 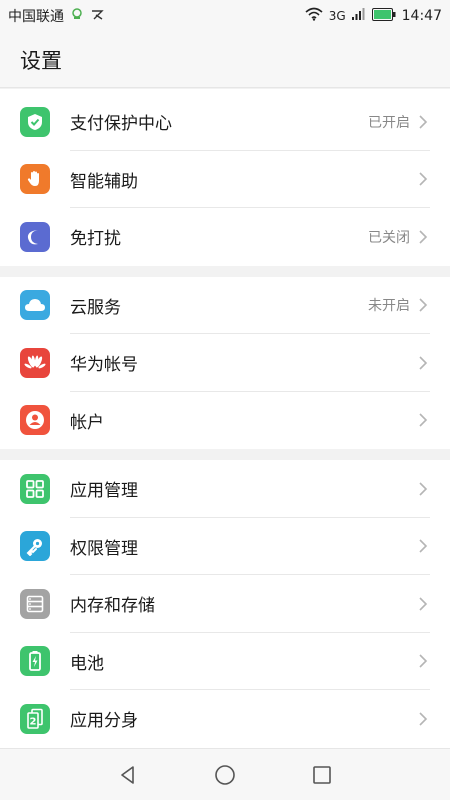 I want to click on settings-item-app-management: 应用管理, so click(x=225, y=489).